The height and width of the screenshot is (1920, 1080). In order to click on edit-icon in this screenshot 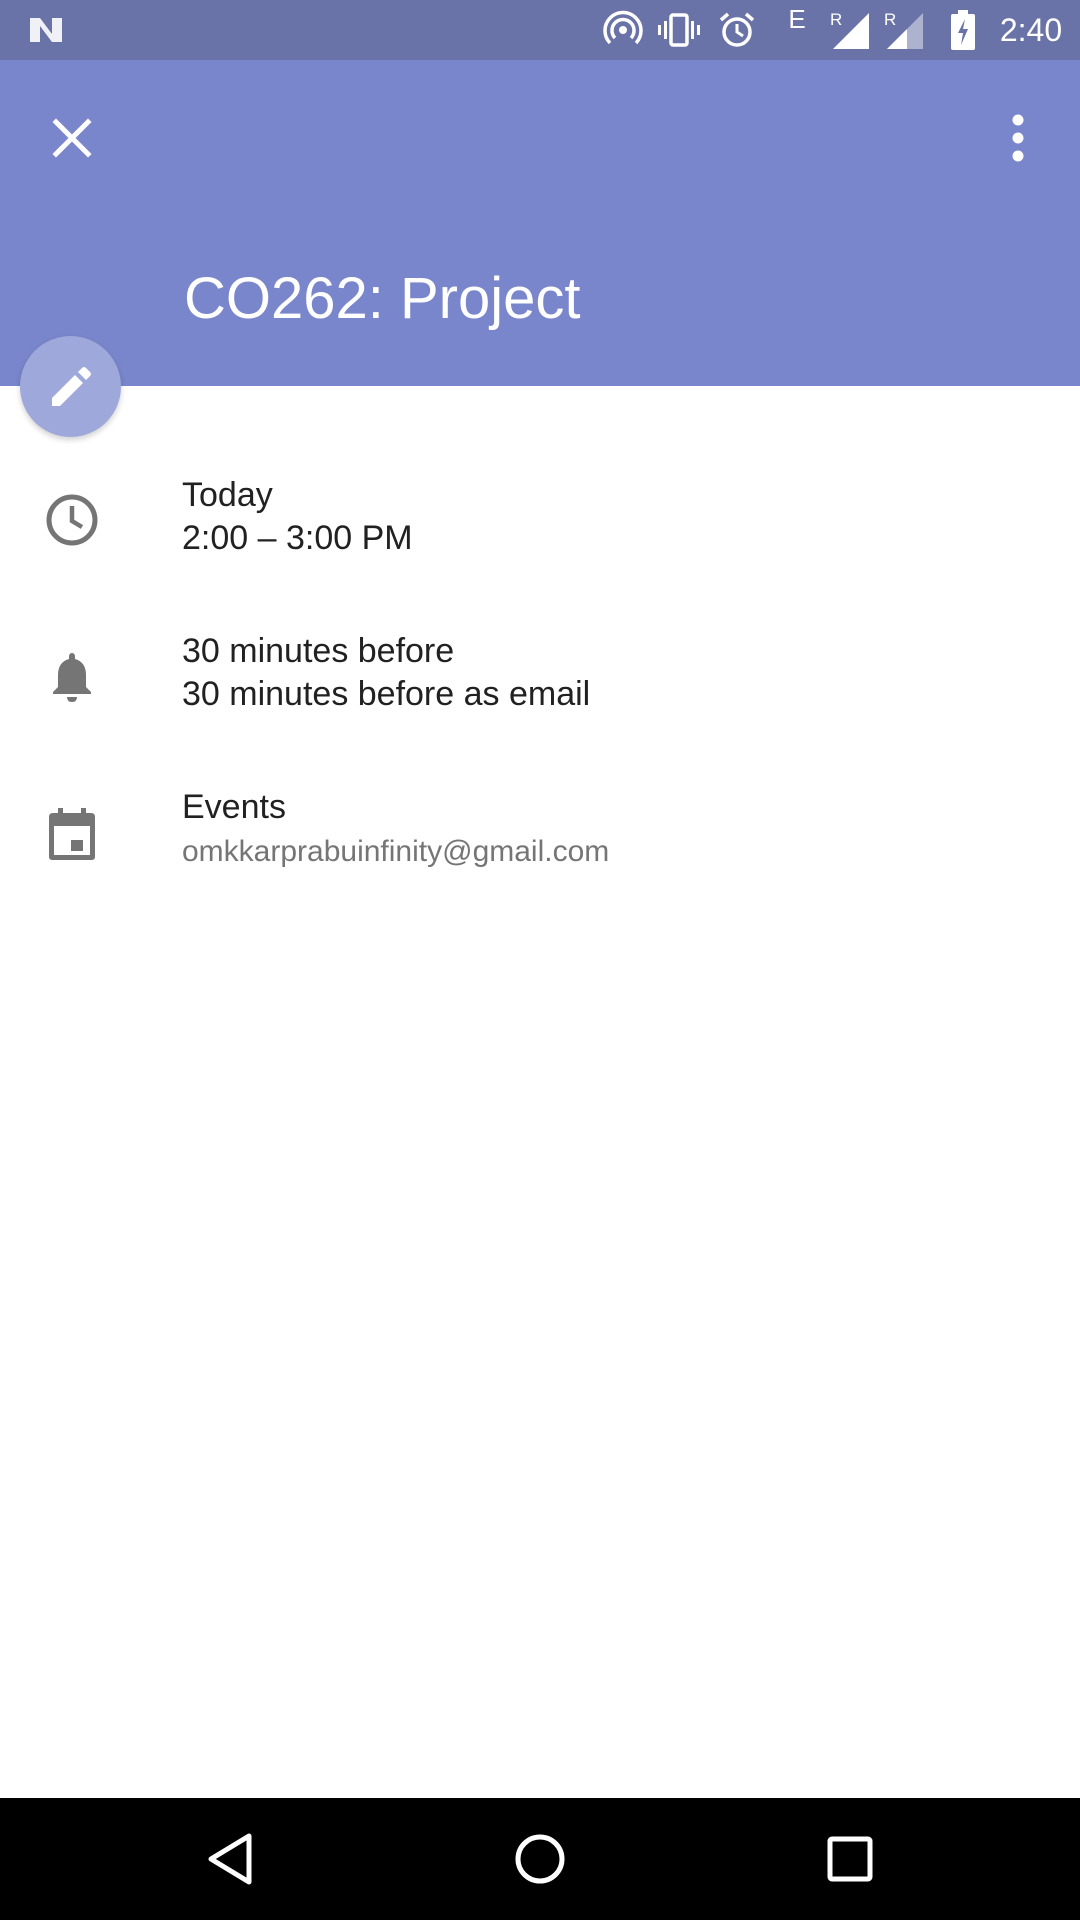, I will do `click(71, 386)`.